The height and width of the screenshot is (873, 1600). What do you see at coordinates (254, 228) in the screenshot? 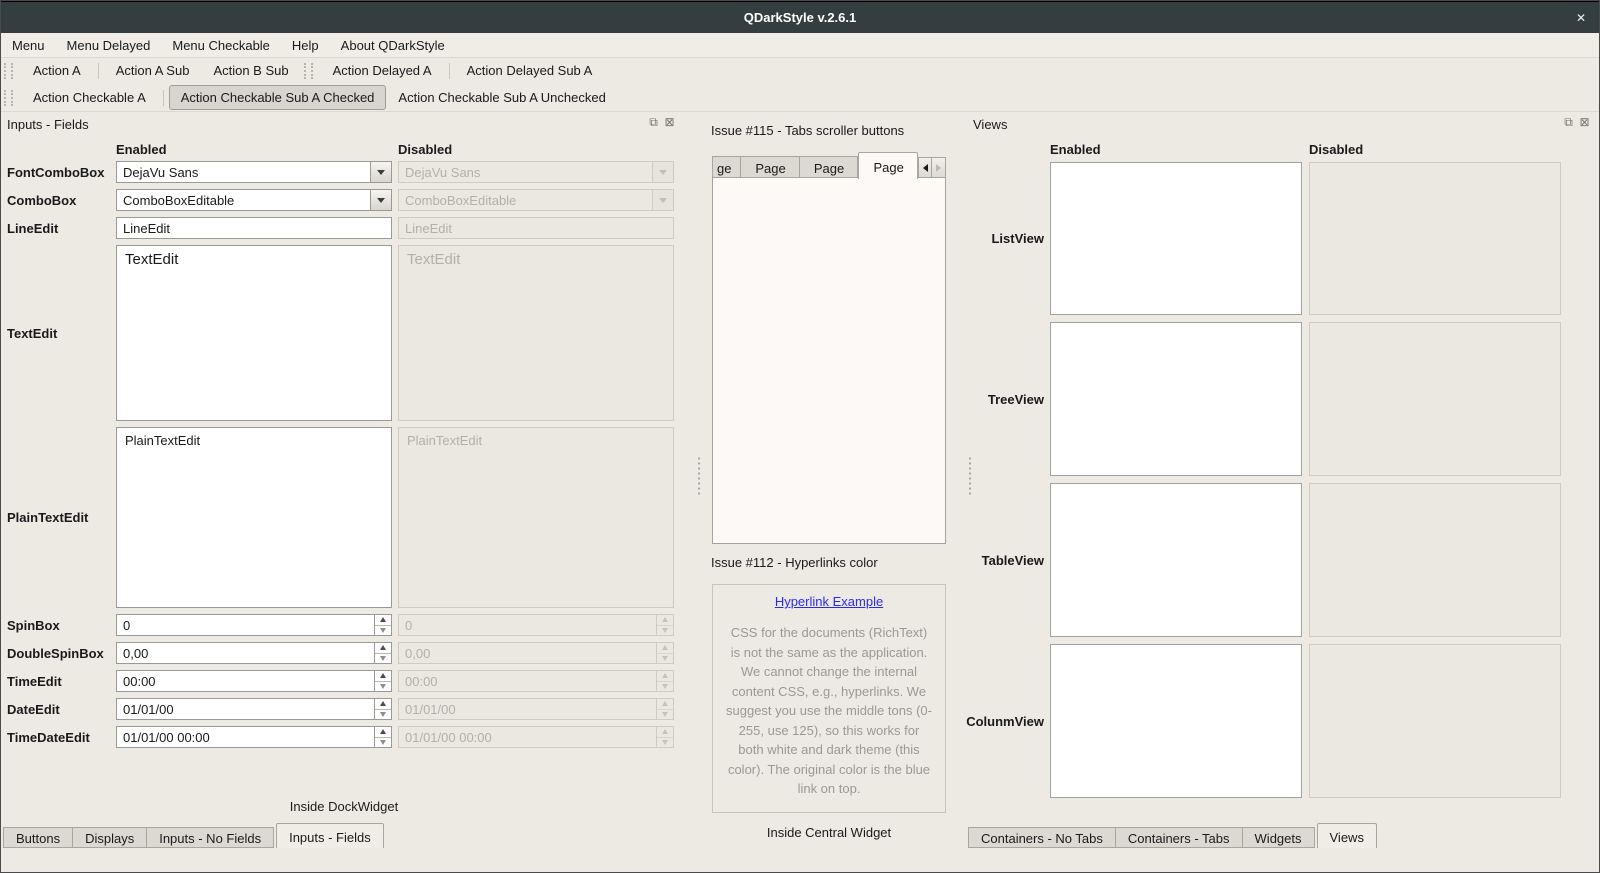
I see `lineedit-enabled: LineEdit` at bounding box center [254, 228].